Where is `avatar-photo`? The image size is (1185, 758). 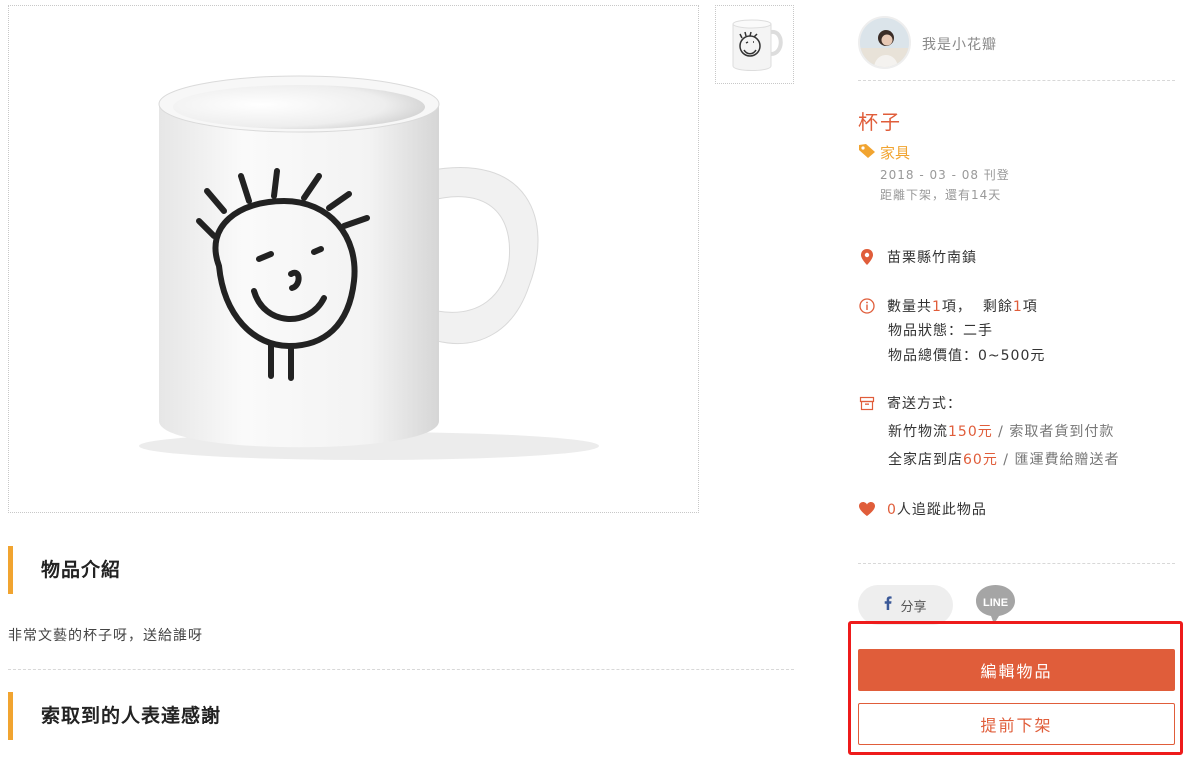 avatar-photo is located at coordinates (884, 42).